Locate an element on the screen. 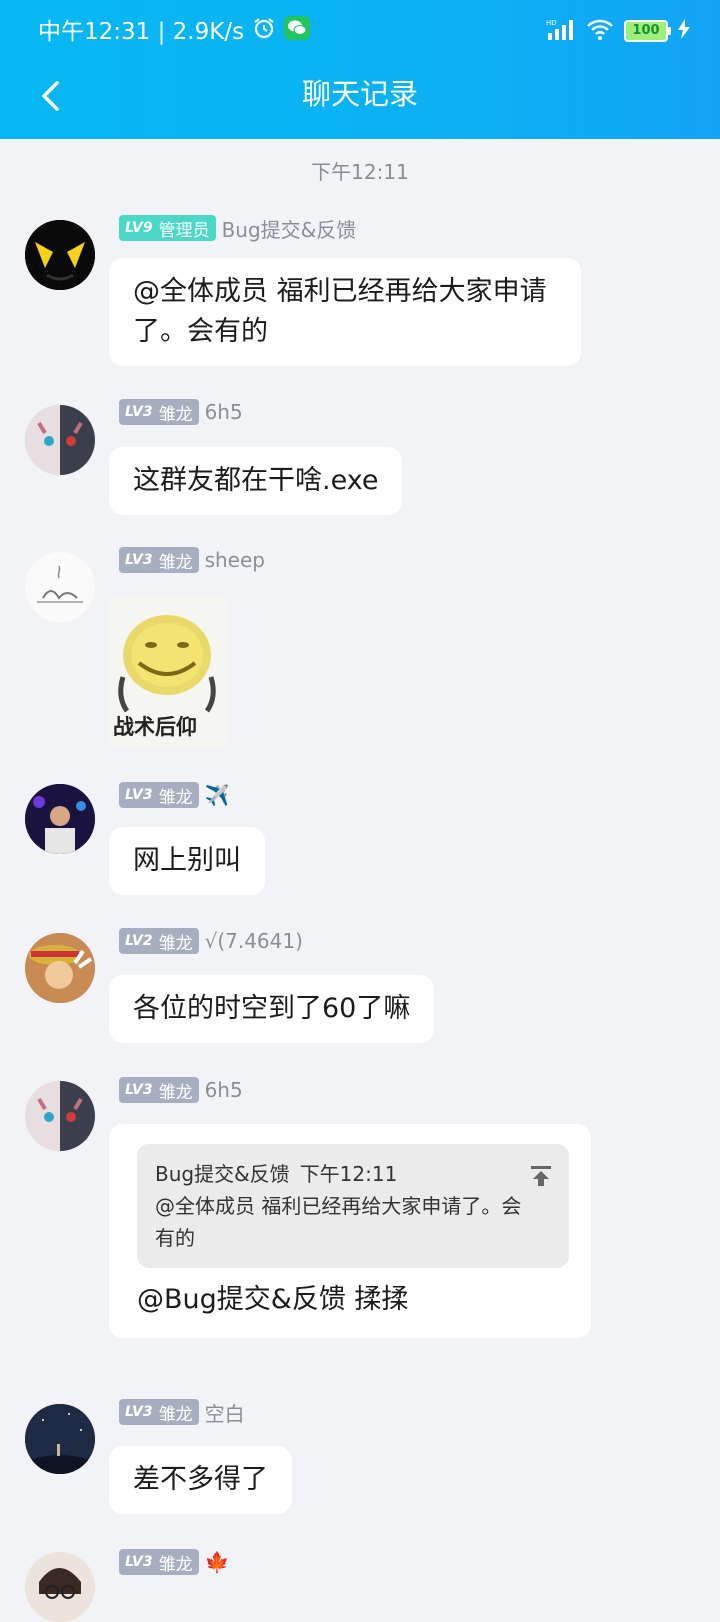 This screenshot has height=1622, width=720. message-meta: LV3 雏龙 空白 is located at coordinates (182, 1412).